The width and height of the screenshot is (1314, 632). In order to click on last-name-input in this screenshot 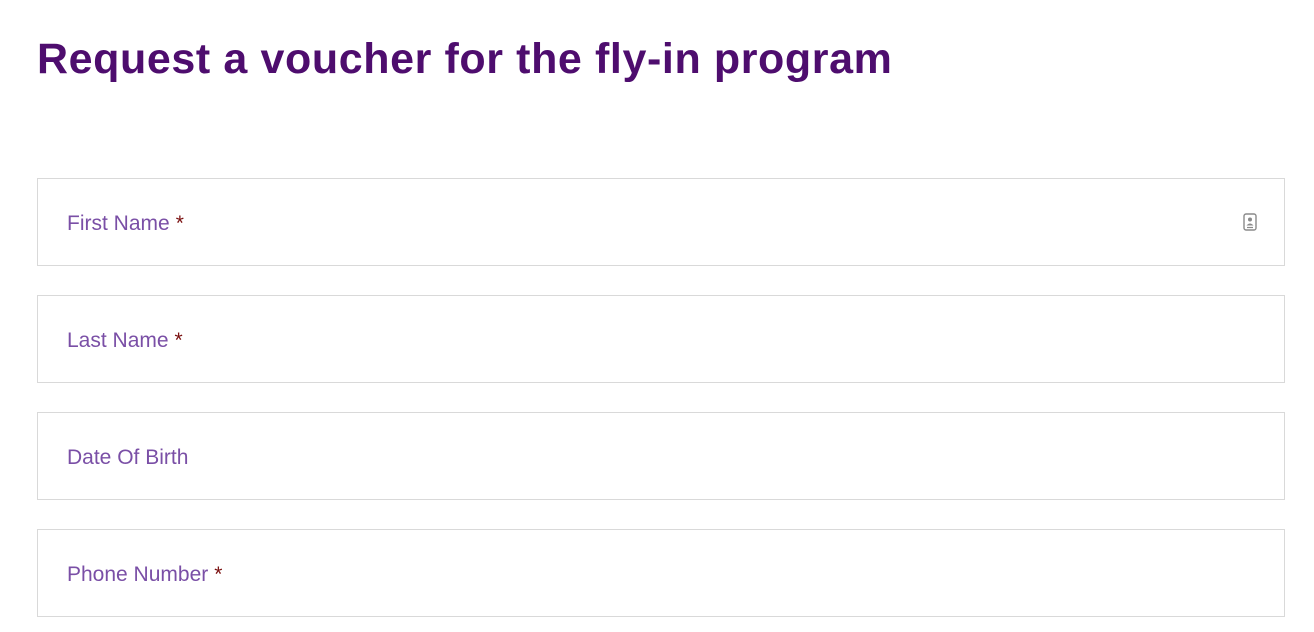, I will do `click(661, 339)`.